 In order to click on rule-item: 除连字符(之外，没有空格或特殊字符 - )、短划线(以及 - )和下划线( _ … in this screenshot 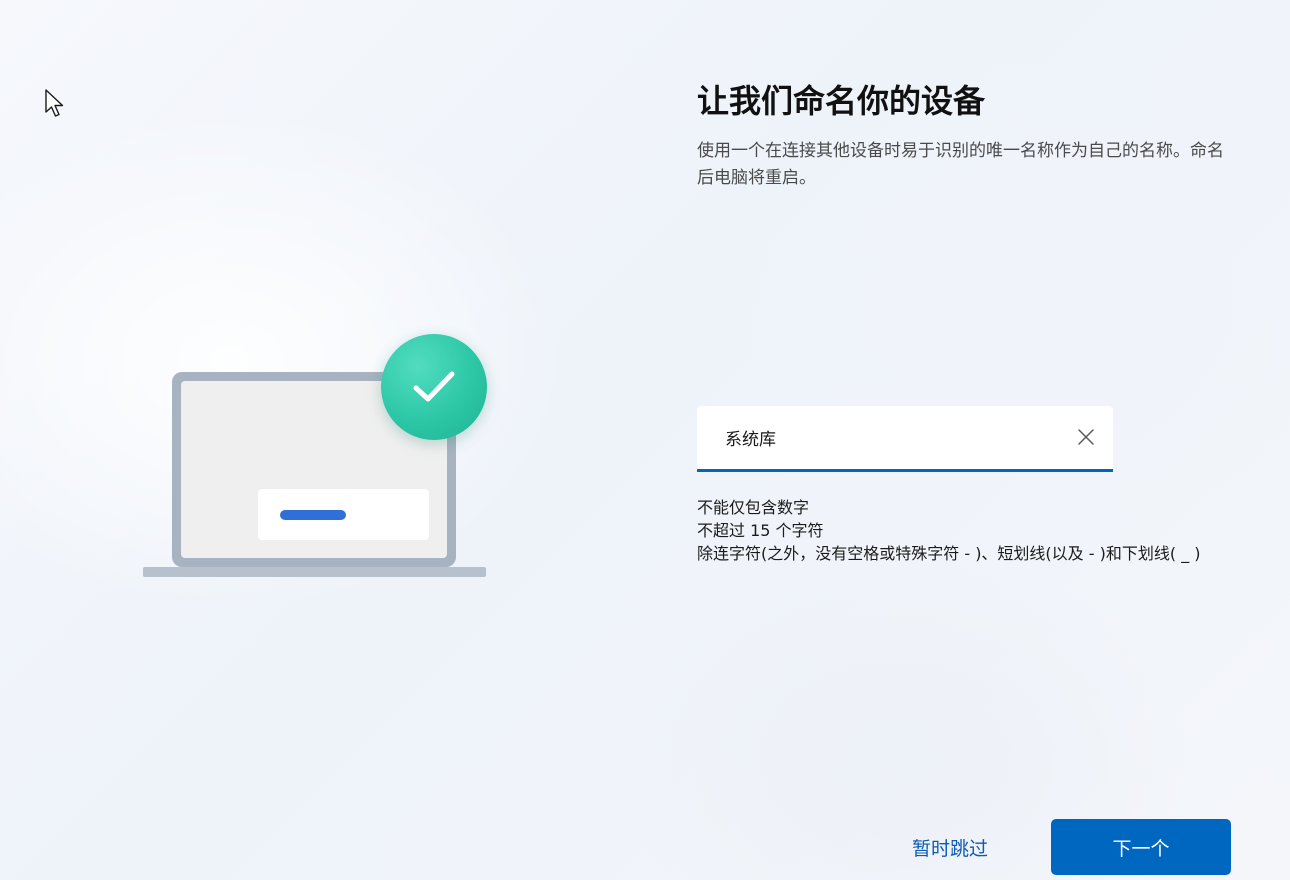, I will do `click(949, 553)`.